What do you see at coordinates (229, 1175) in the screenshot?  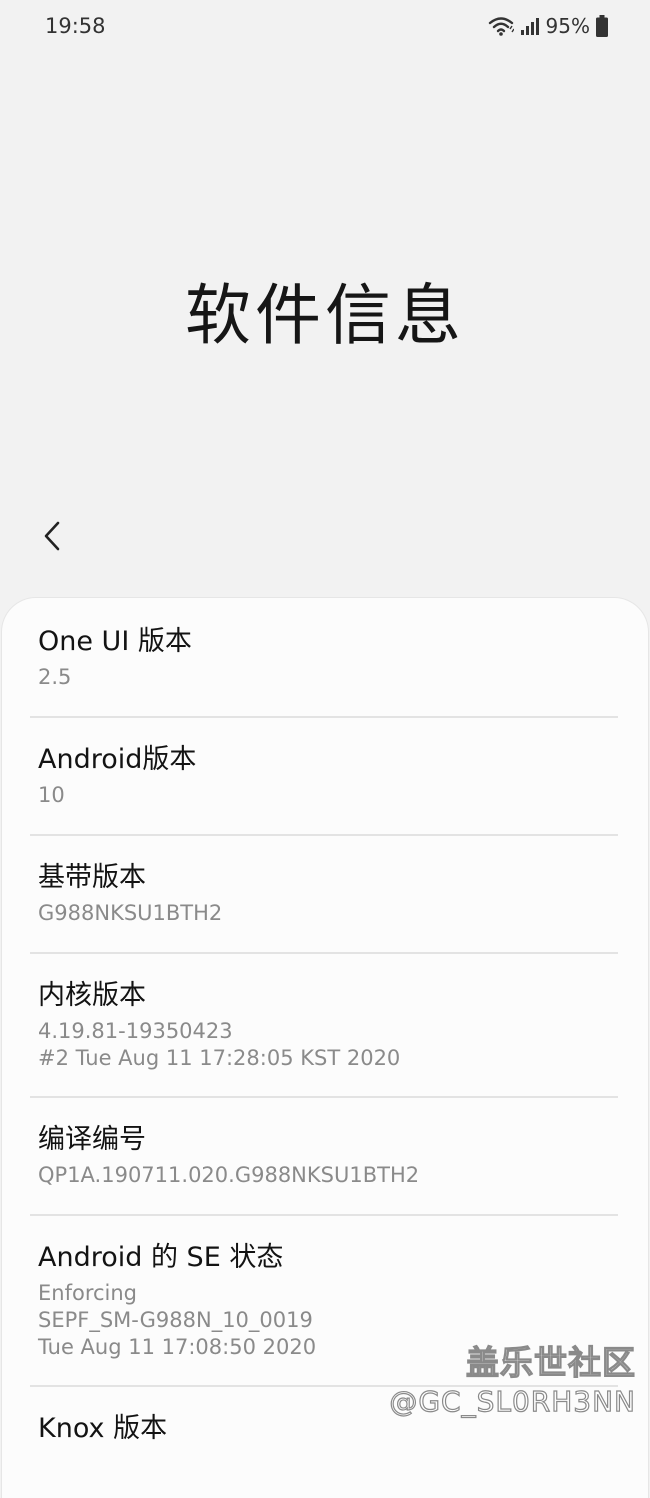 I see `list-item-value: QP1A.190711.020.G988NKSU1BTH2` at bounding box center [229, 1175].